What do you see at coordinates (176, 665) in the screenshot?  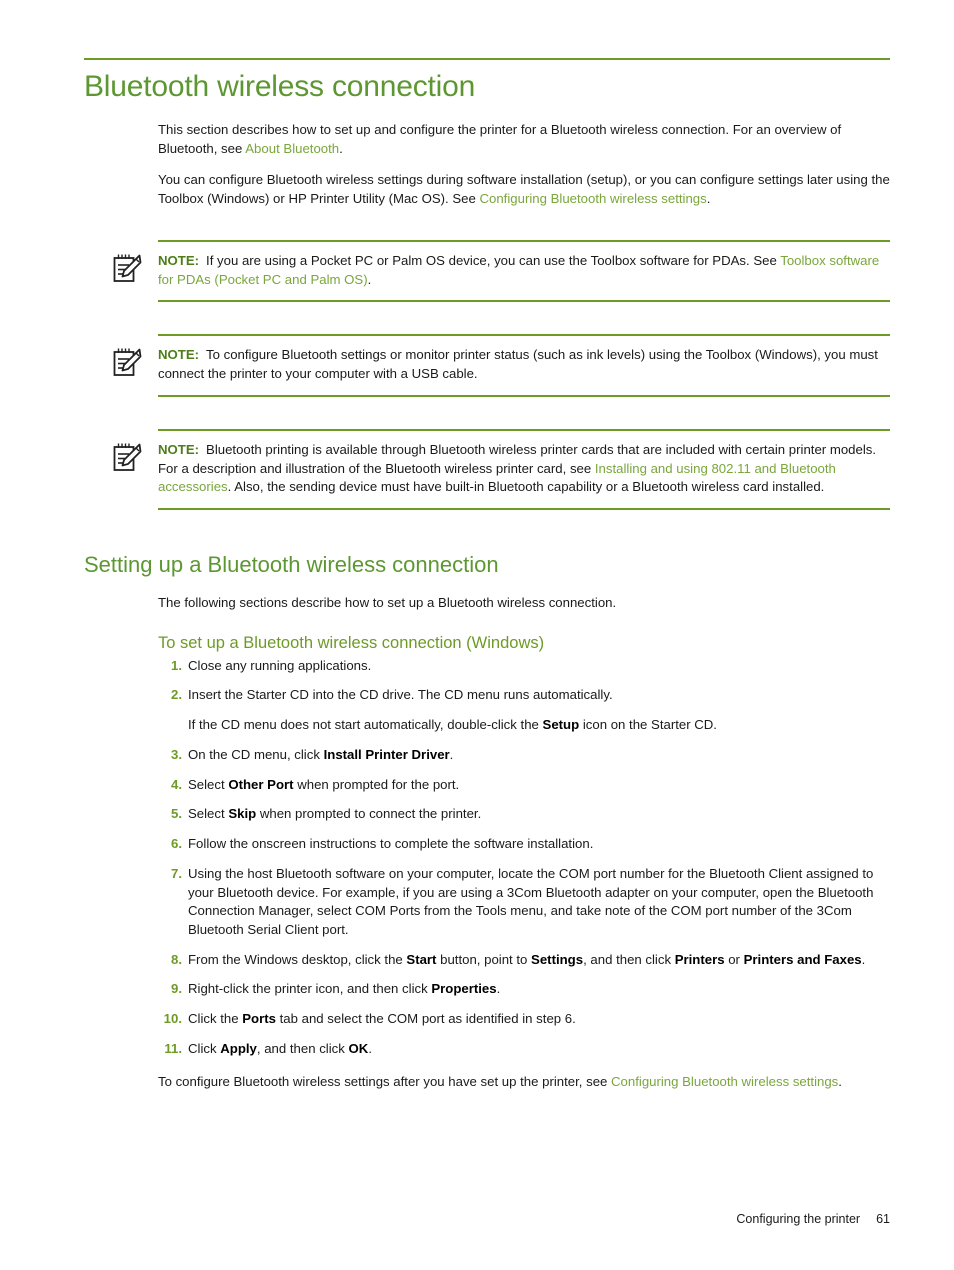 I see `step-number: 1.` at bounding box center [176, 665].